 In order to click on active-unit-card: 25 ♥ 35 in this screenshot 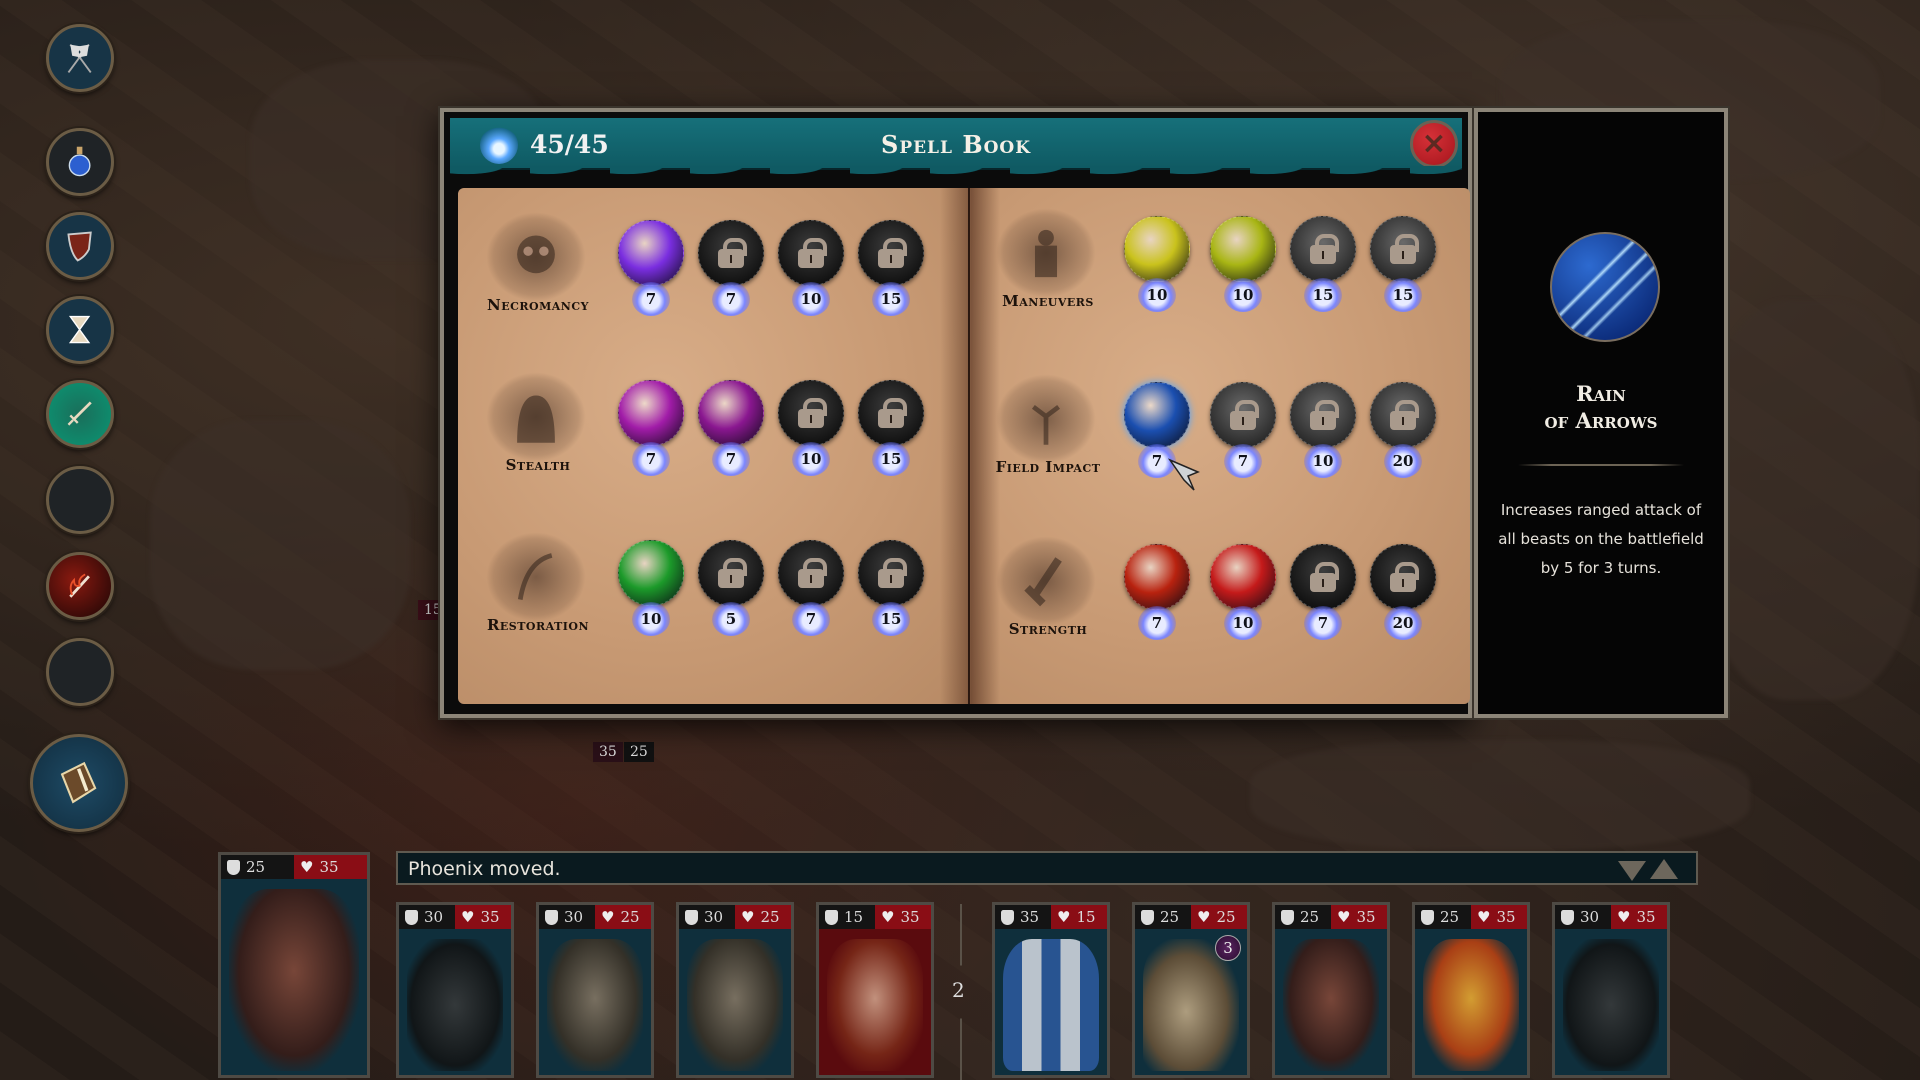, I will do `click(294, 965)`.